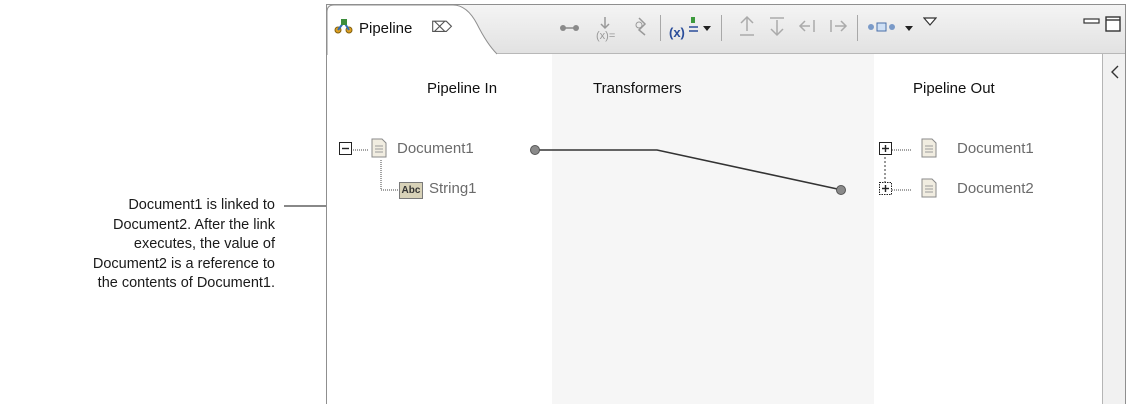  What do you see at coordinates (201, 205) in the screenshot?
I see `callout-line: Document1 is linked to` at bounding box center [201, 205].